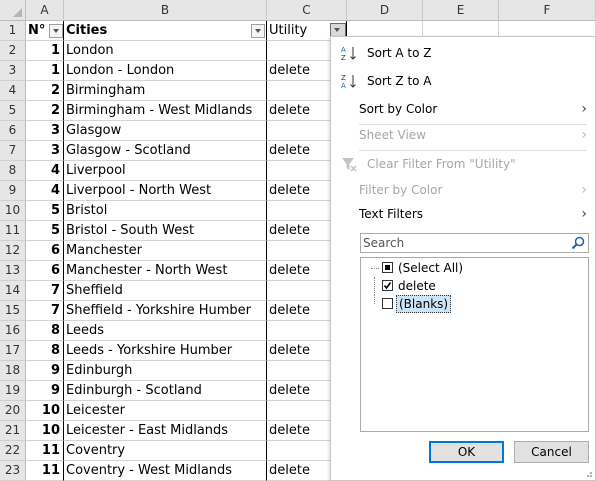 The width and height of the screenshot is (596, 481). Describe the element at coordinates (165, 251) in the screenshot. I see `cell-city: Manchester` at that location.